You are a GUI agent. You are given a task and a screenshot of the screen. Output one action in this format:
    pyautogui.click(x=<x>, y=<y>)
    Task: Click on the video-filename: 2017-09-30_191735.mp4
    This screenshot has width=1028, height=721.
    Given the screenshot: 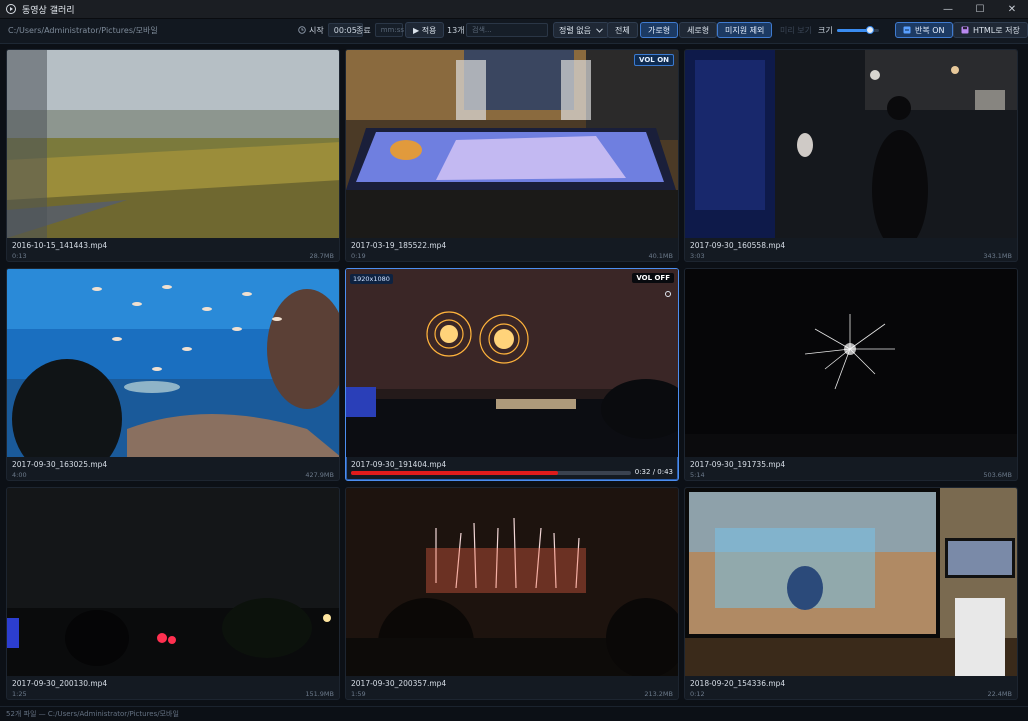 What is the action you would take?
    pyautogui.click(x=738, y=464)
    